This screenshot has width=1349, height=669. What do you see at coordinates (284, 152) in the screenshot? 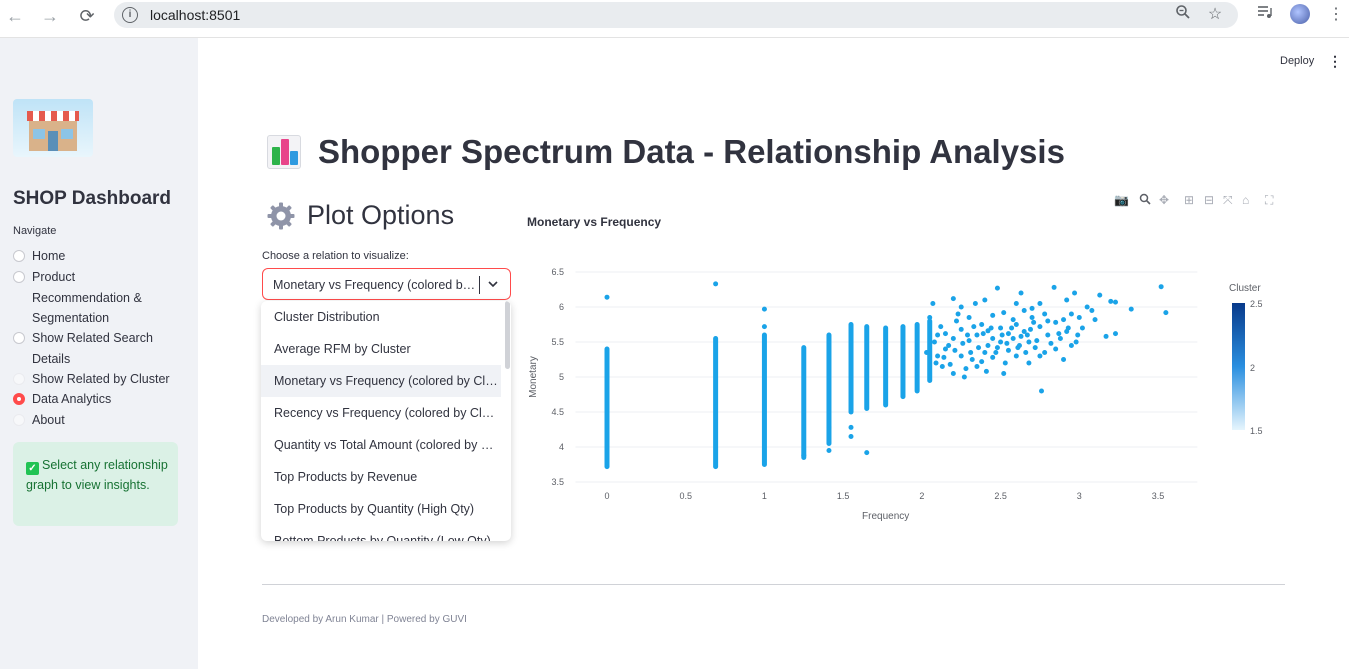
I see `bar-chart-icon` at bounding box center [284, 152].